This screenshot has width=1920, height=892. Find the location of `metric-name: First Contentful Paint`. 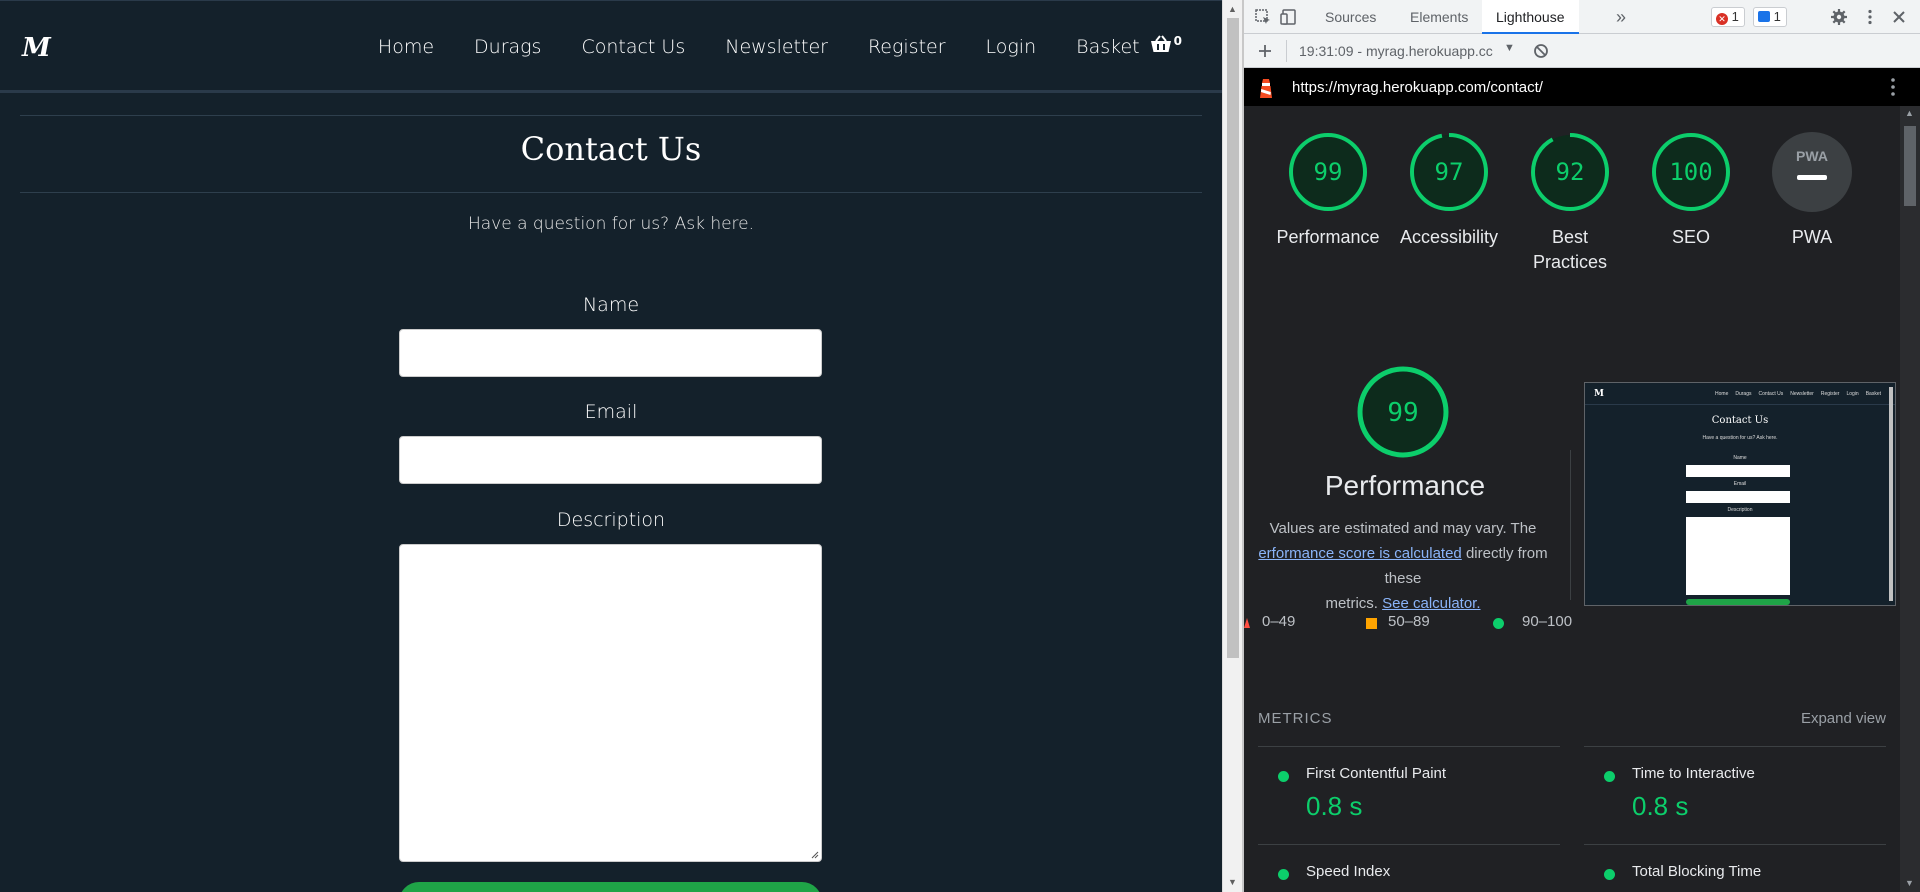

metric-name: First Contentful Paint is located at coordinates (1376, 773).